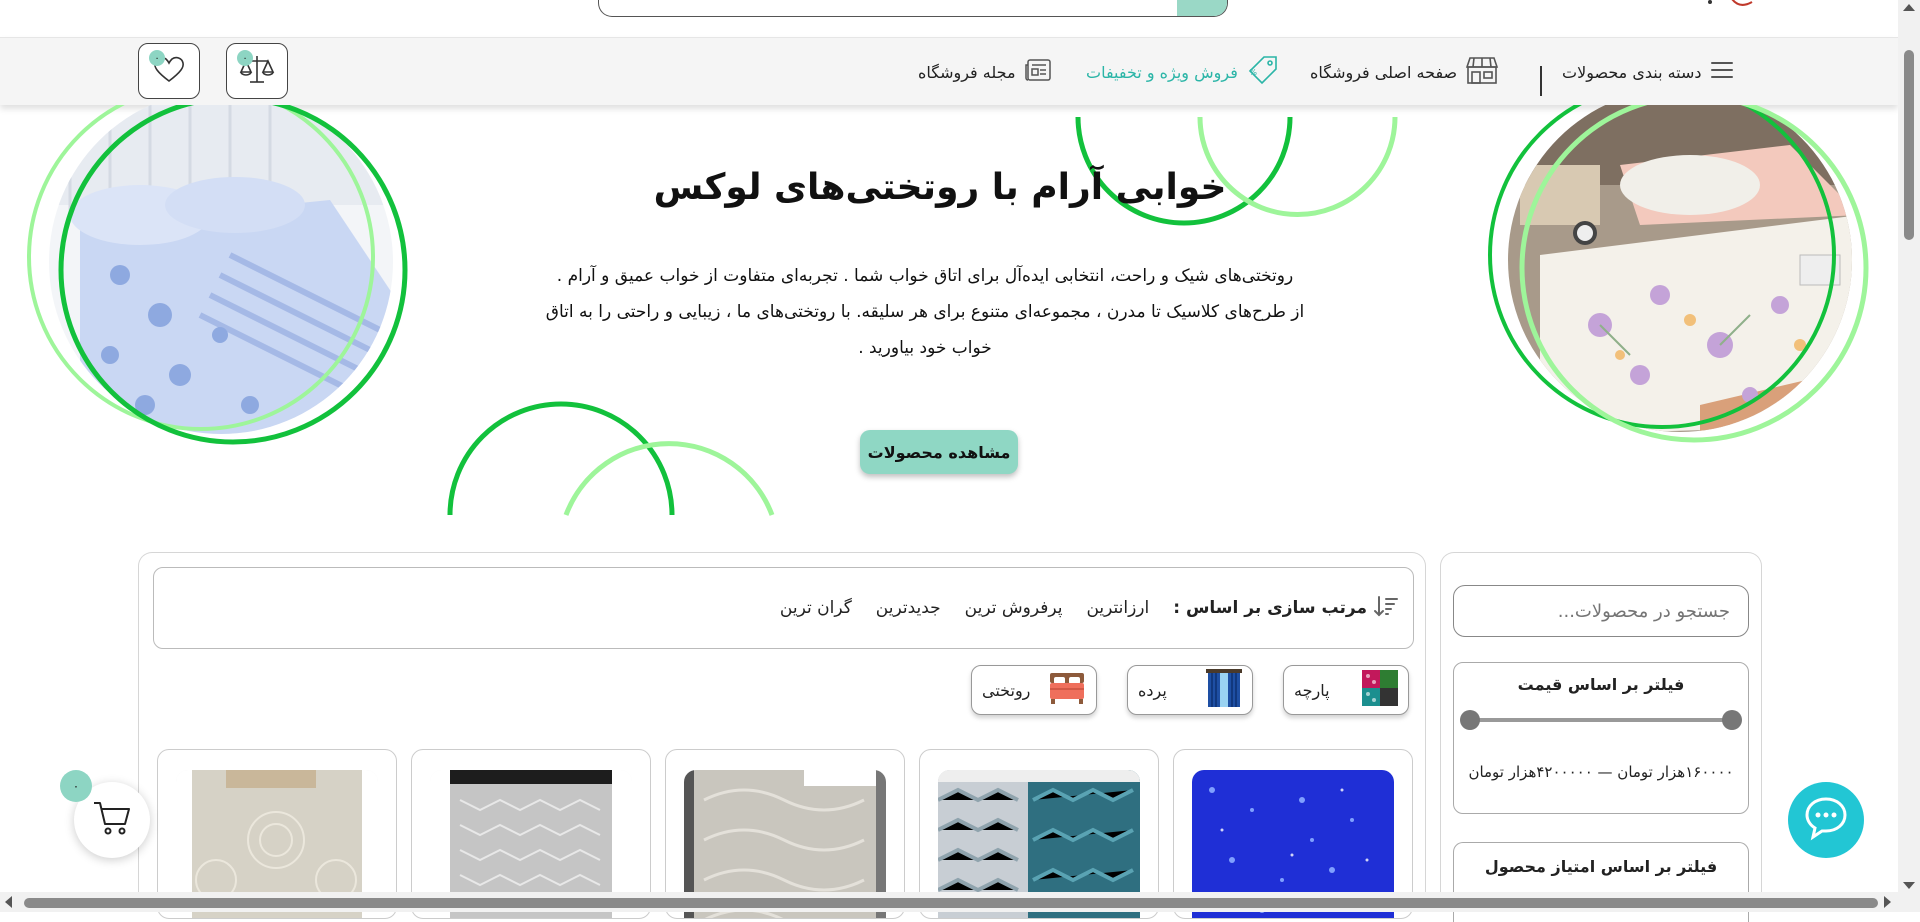  I want to click on view-products-button: مشاهده محصولات, so click(939, 452).